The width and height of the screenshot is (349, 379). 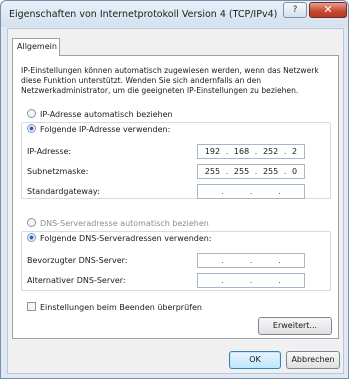 I want to click on radio-ip-auto: IP-Adresse automatisch beziehen, so click(x=100, y=115).